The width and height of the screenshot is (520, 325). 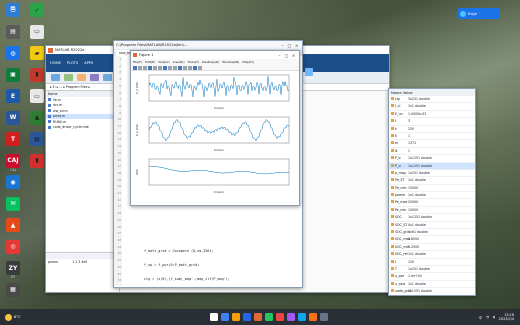 I want to click on ribbon-tab: HOME, so click(x=55, y=63).